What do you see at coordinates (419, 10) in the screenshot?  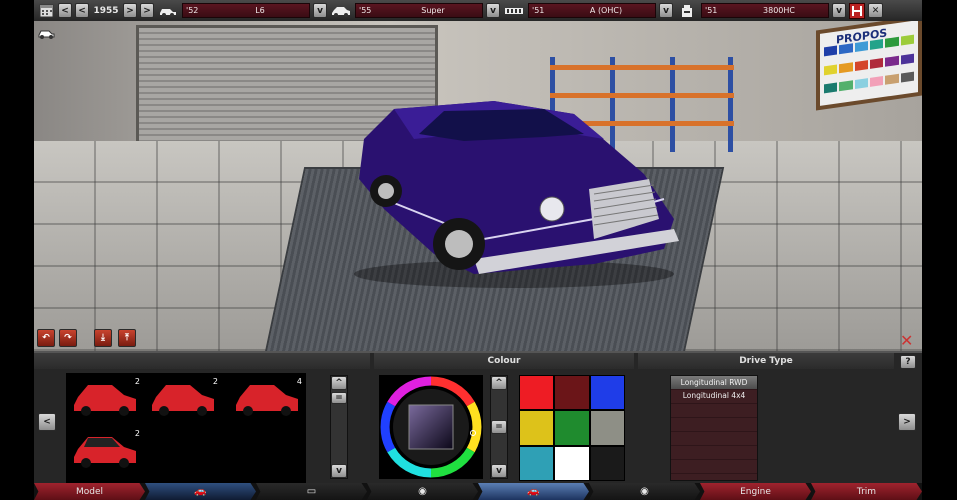 I see `body-selector: '55 Super` at bounding box center [419, 10].